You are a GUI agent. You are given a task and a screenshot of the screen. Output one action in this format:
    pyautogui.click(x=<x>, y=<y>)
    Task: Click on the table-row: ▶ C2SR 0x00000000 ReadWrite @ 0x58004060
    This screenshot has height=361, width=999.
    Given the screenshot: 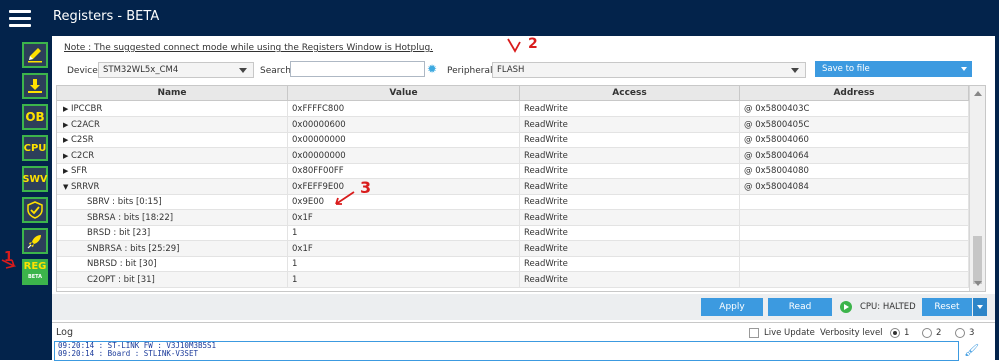 What is the action you would take?
    pyautogui.click(x=513, y=140)
    